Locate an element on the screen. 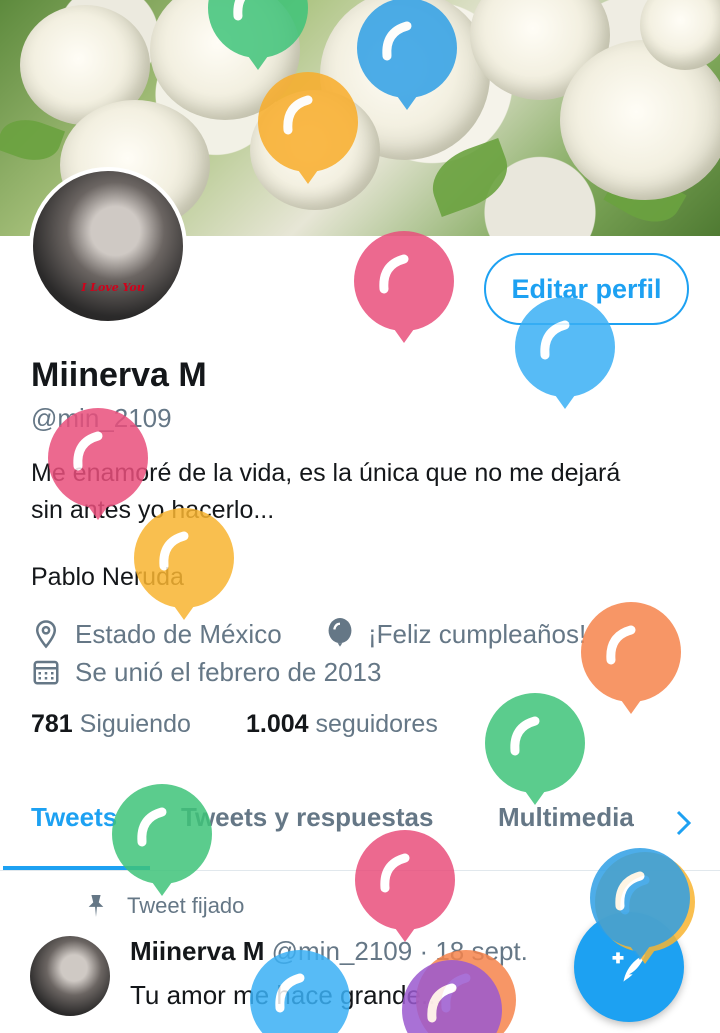  tweet-header: Miinerva M @min_2109 · 18 sept. is located at coordinates (329, 951).